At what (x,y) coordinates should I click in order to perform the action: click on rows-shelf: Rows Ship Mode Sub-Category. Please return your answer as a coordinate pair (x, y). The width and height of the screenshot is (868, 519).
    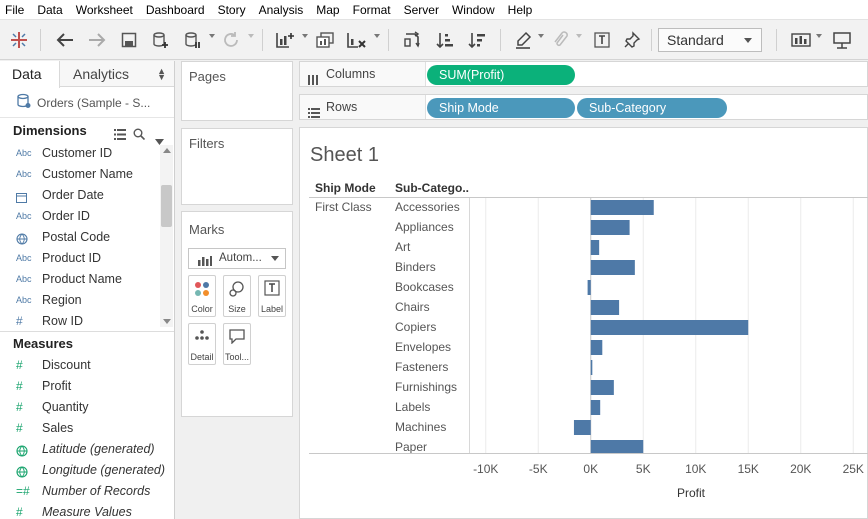
    Looking at the image, I should click on (583, 107).